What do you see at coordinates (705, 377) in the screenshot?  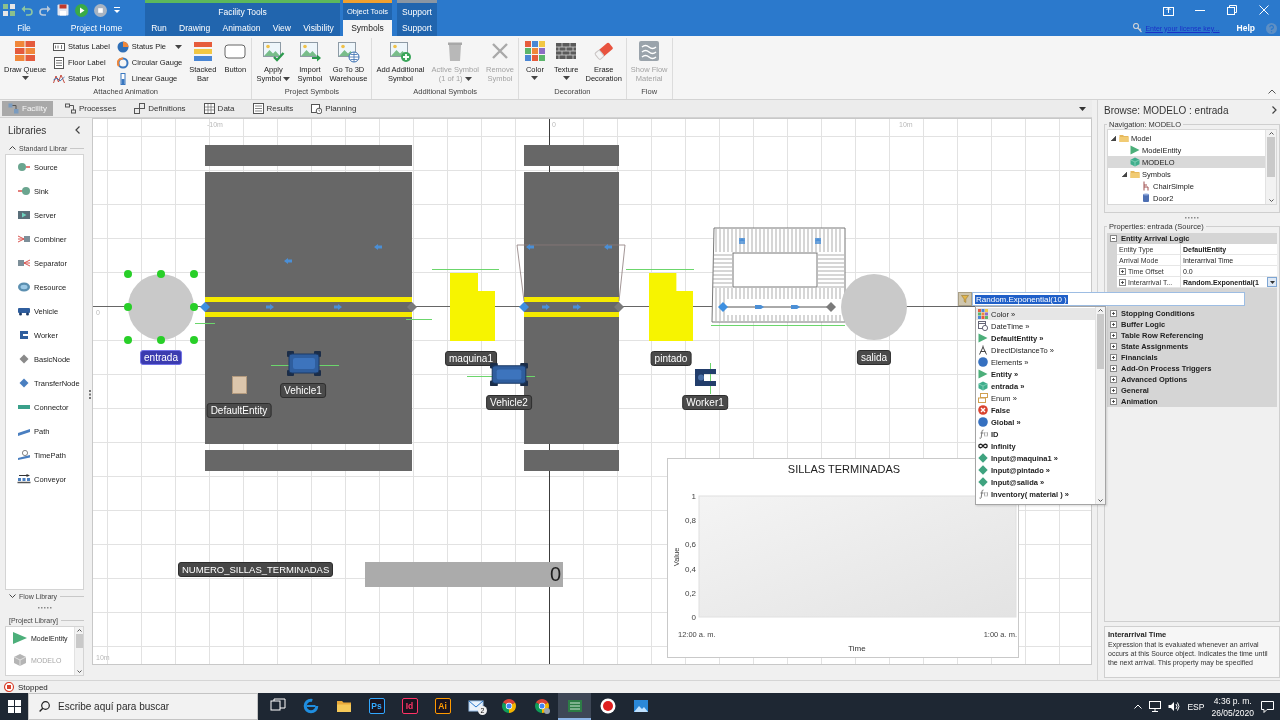 I see `worker-icon` at bounding box center [705, 377].